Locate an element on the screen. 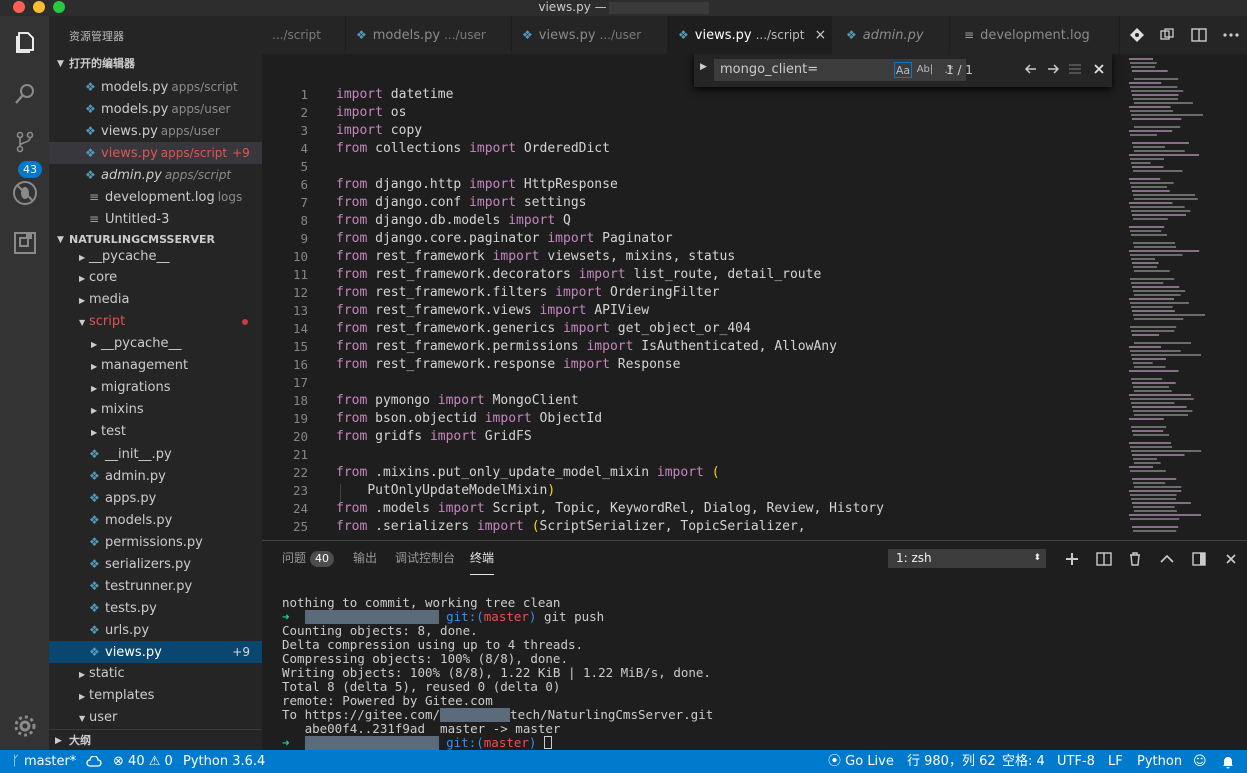  indentation: 空格: 4 is located at coordinates (1023, 761).